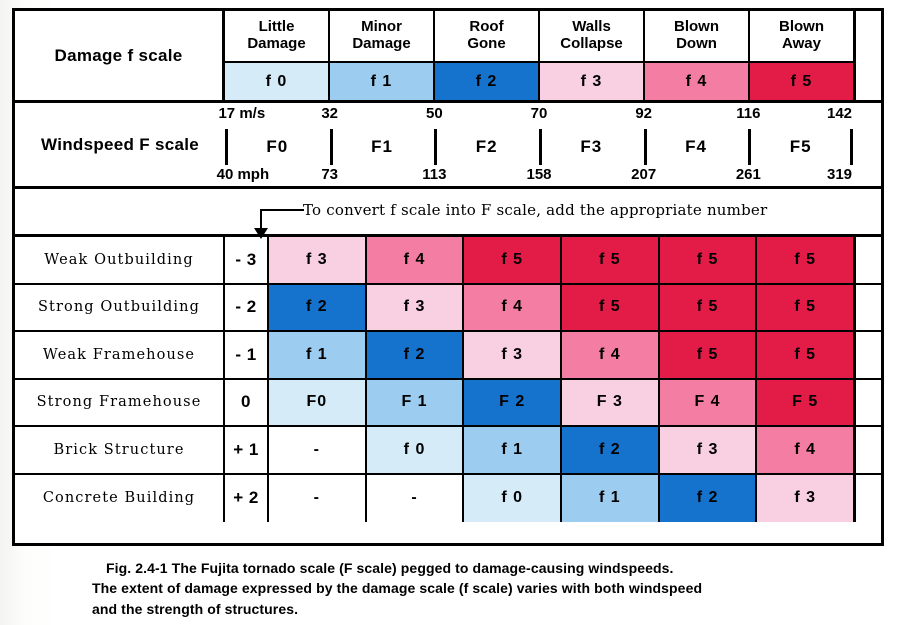 The height and width of the screenshot is (625, 900). What do you see at coordinates (801, 43) in the screenshot?
I see `damage-category-name-line2: Away` at bounding box center [801, 43].